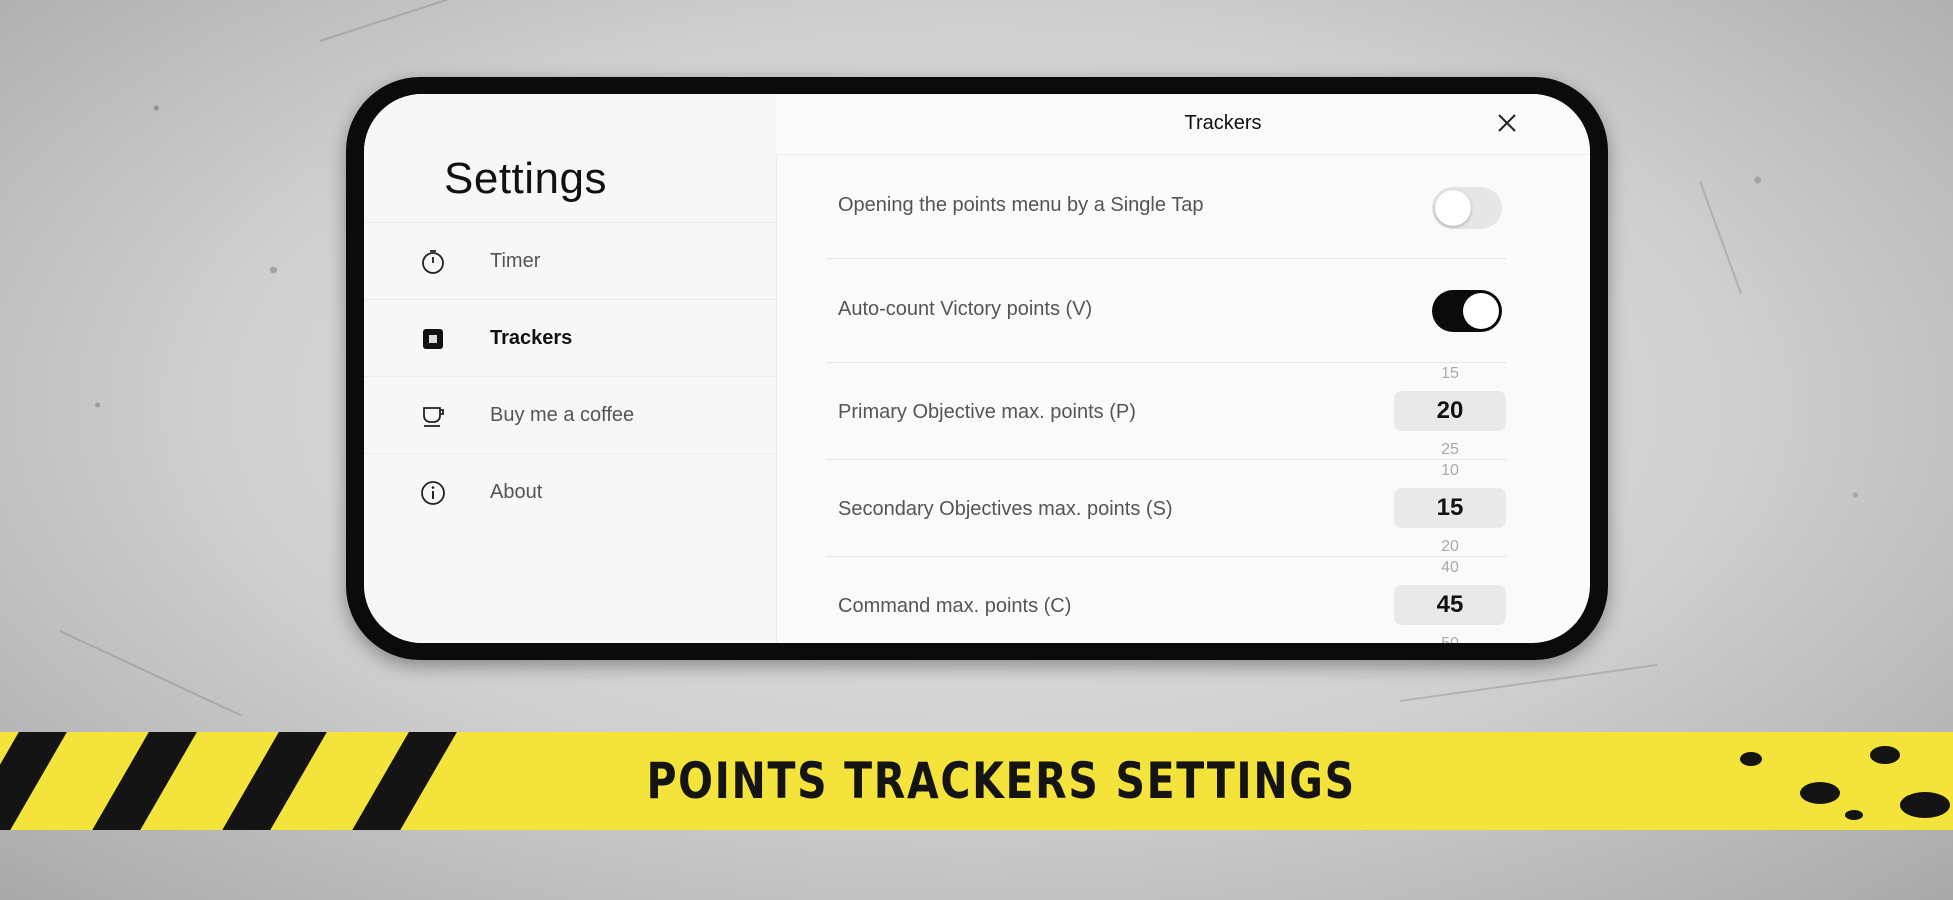  I want to click on tape-stripe, so click(36, 781).